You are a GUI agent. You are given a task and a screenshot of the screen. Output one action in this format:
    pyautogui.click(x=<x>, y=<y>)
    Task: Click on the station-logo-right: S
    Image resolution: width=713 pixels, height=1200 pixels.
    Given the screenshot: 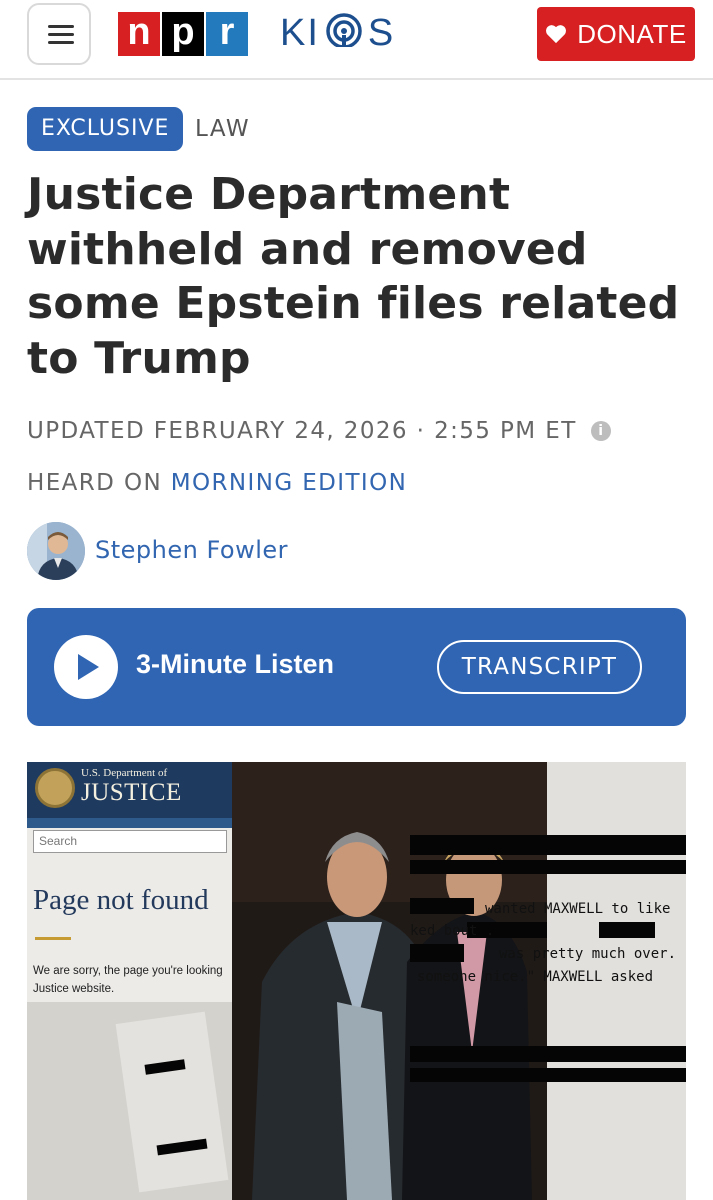 What is the action you would take?
    pyautogui.click(x=381, y=32)
    